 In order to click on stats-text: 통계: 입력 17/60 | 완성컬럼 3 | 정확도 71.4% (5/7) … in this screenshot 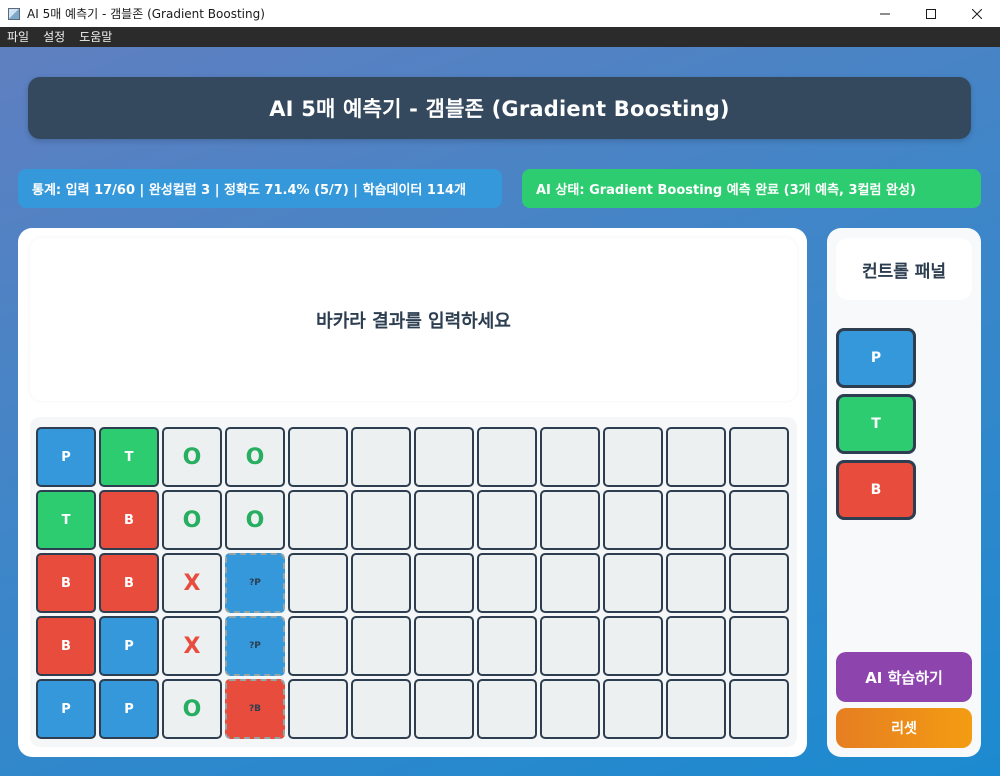, I will do `click(249, 190)`.